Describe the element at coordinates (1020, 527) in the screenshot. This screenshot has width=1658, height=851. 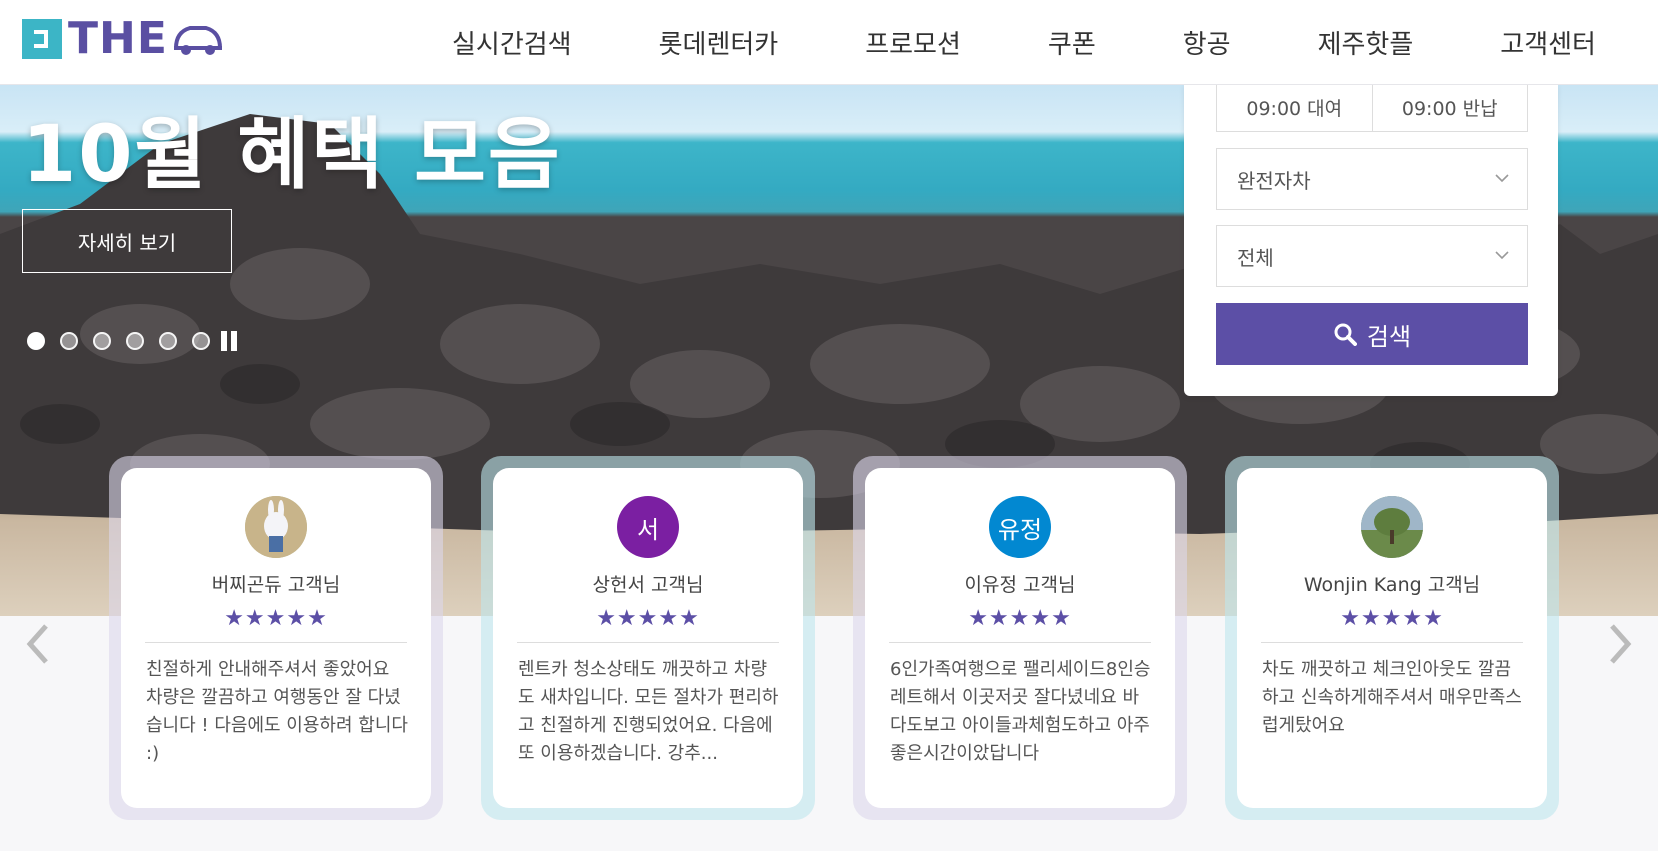
I see `avatar: 유정` at that location.